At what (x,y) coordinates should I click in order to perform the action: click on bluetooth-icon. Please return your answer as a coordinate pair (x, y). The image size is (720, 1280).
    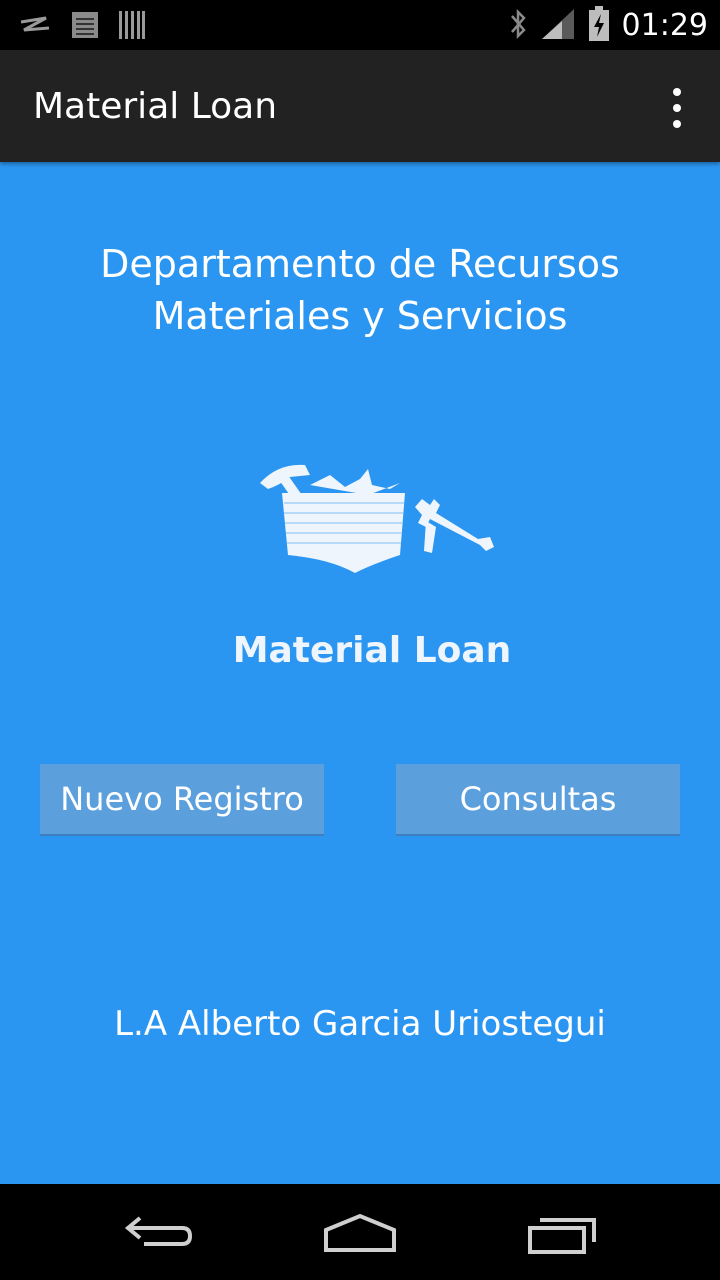
    Looking at the image, I should click on (518, 26).